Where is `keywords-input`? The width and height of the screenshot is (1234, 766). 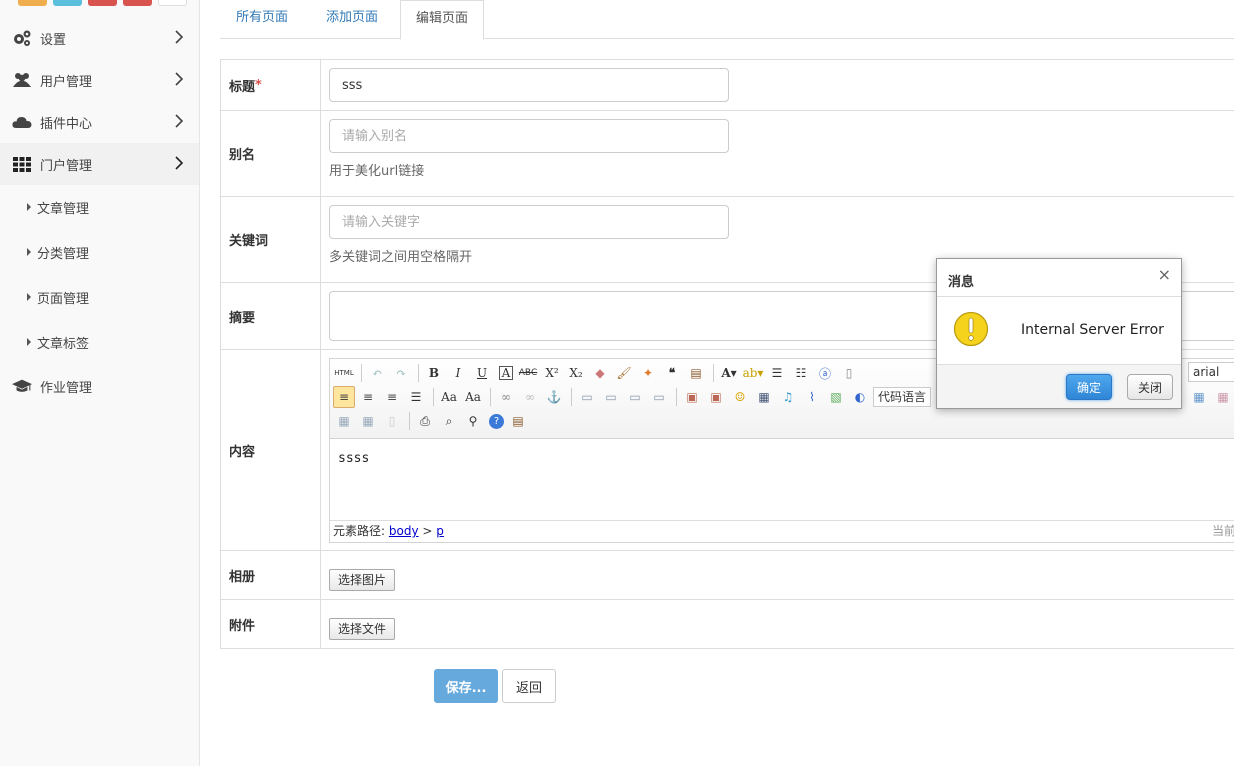 keywords-input is located at coordinates (529, 222).